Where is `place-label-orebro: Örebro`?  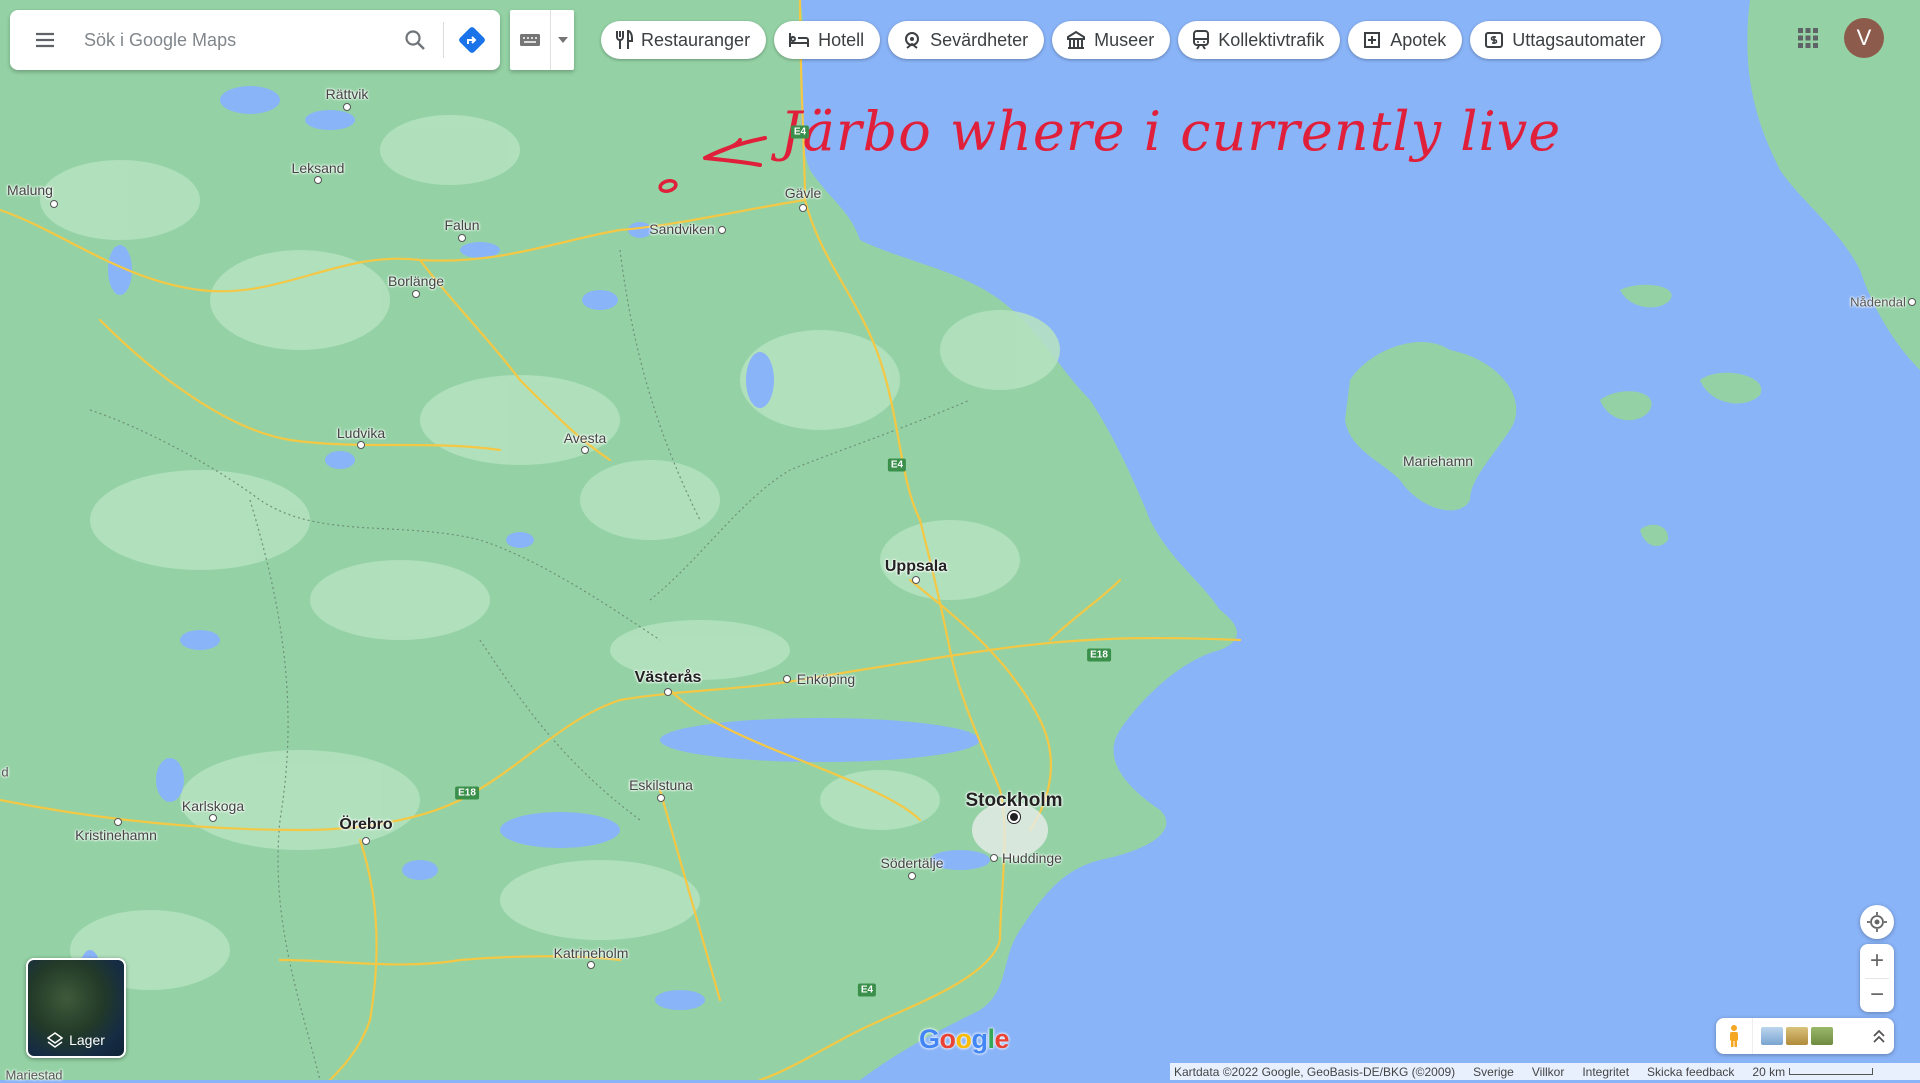
place-label-orebro: Örebro is located at coordinates (365, 825).